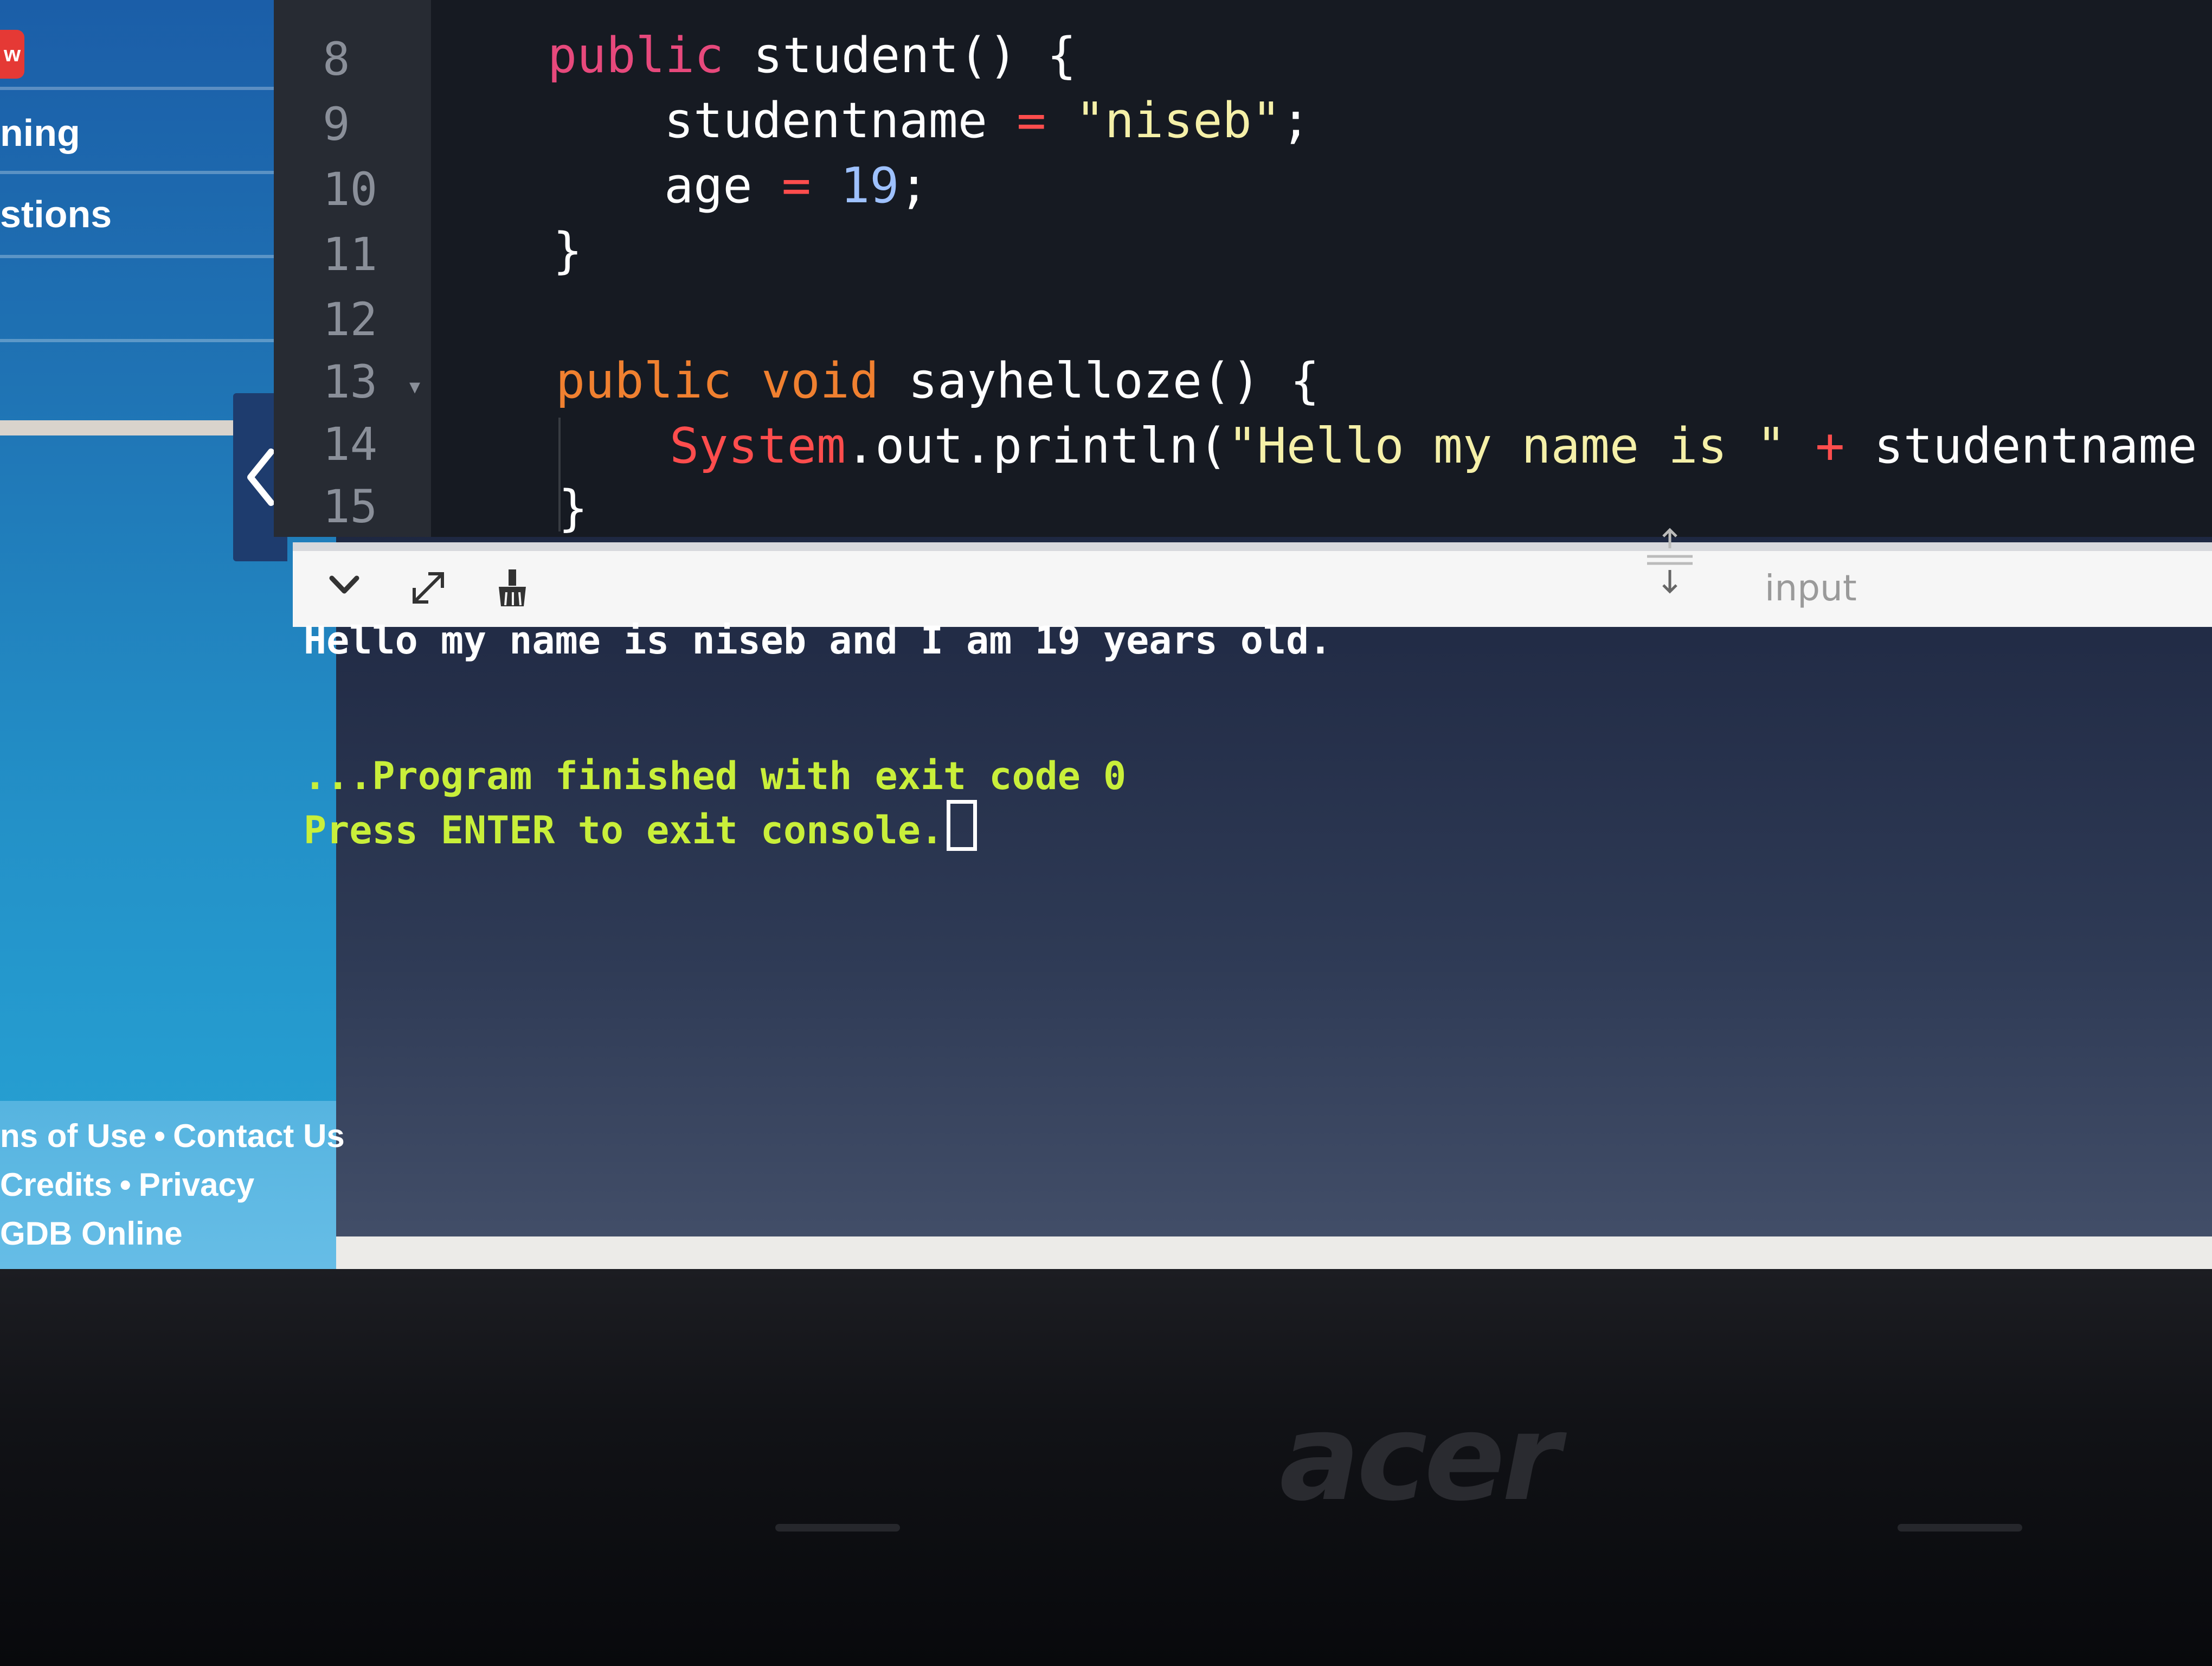  Describe the element at coordinates (344, 585) in the screenshot. I see `collapse-console-icon` at that location.